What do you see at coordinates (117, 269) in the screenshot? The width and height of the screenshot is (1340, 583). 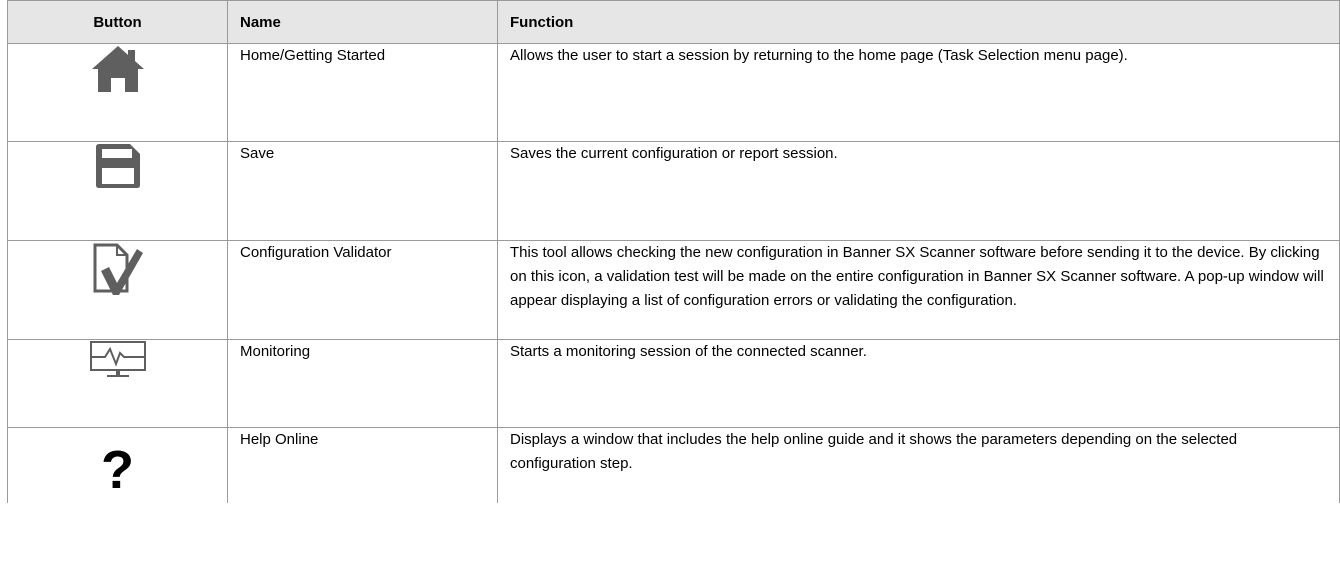 I see `document-checkmark-icon` at bounding box center [117, 269].